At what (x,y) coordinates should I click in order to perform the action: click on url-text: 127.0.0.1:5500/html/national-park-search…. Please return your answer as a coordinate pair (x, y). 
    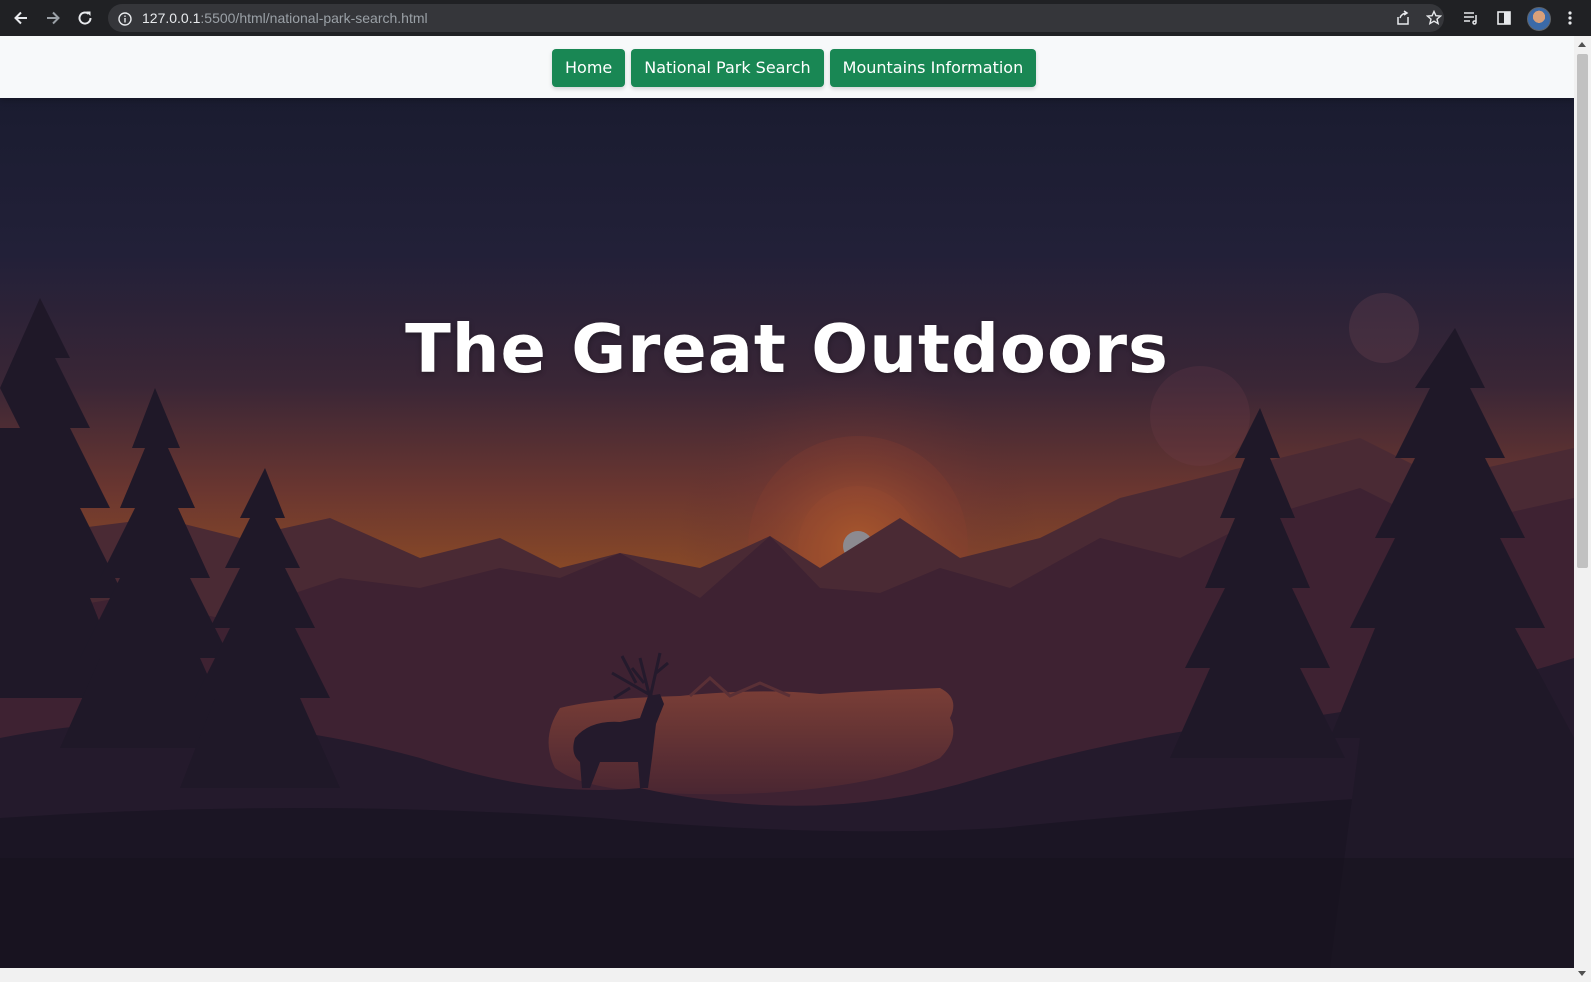
    Looking at the image, I should click on (285, 18).